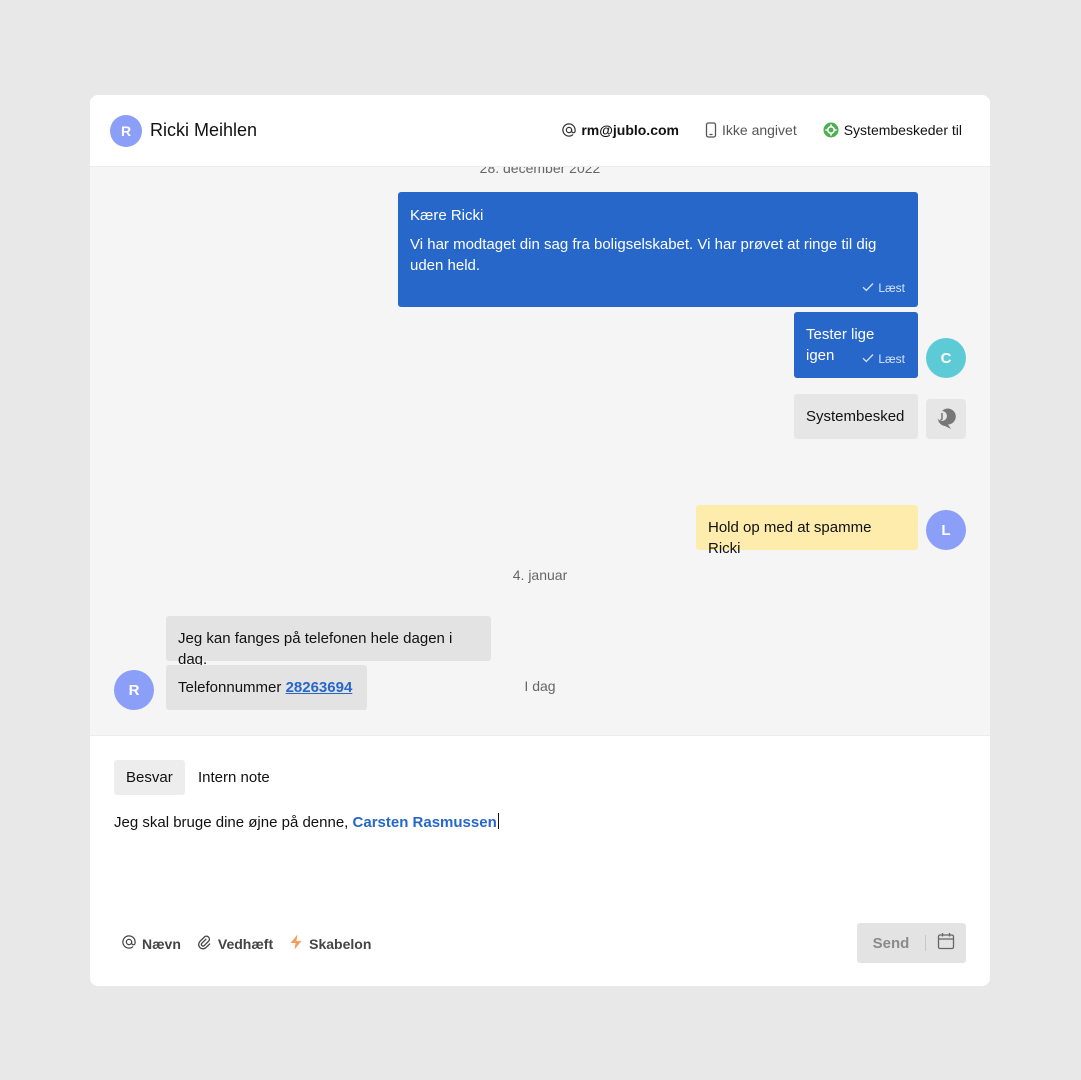 This screenshot has height=1080, width=1081. I want to click on date-separator: 28. december 2022, so click(540, 171).